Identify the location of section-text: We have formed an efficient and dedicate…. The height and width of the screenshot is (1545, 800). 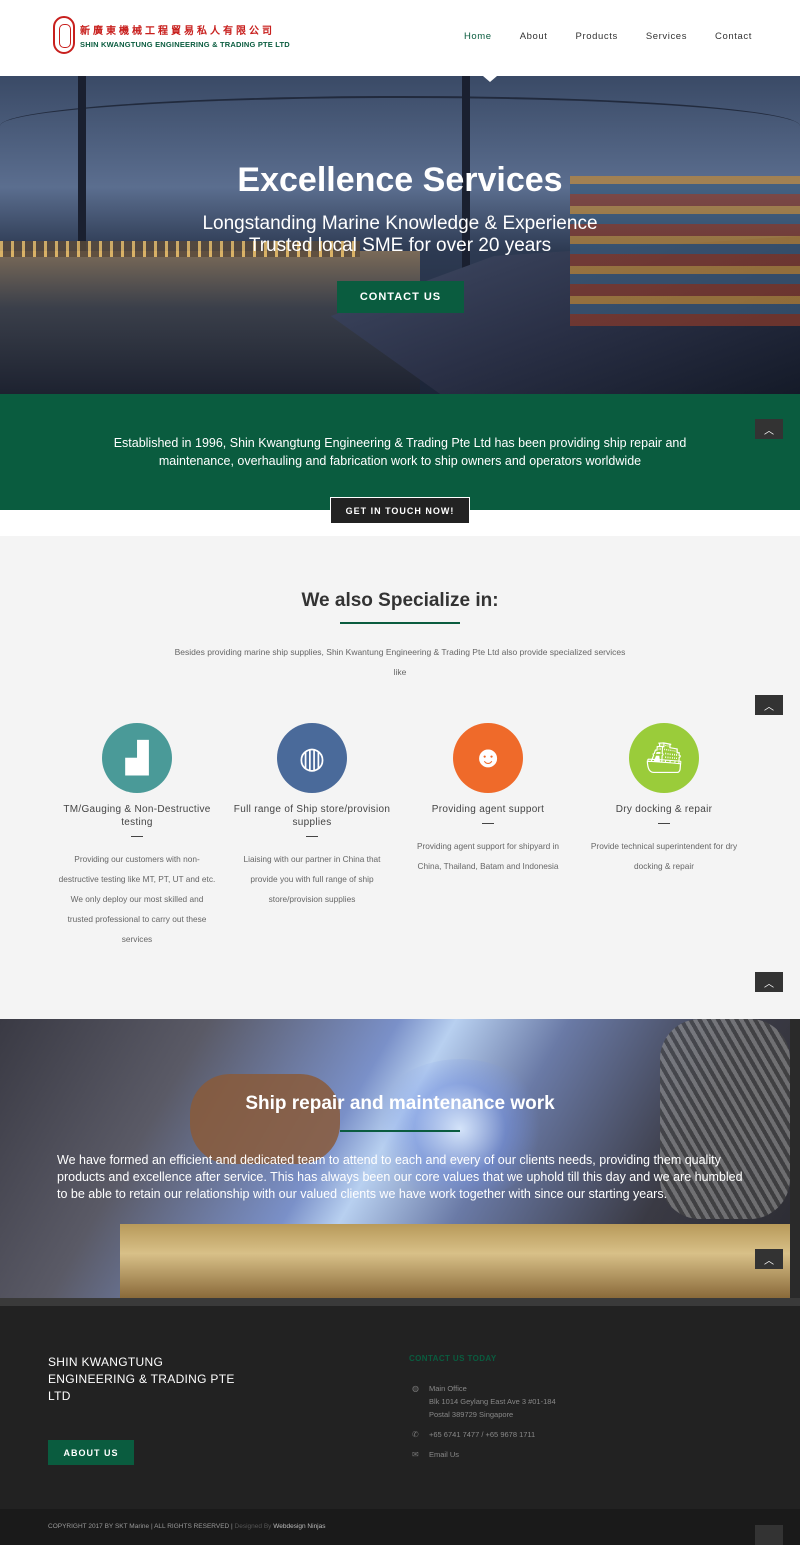
(400, 1177).